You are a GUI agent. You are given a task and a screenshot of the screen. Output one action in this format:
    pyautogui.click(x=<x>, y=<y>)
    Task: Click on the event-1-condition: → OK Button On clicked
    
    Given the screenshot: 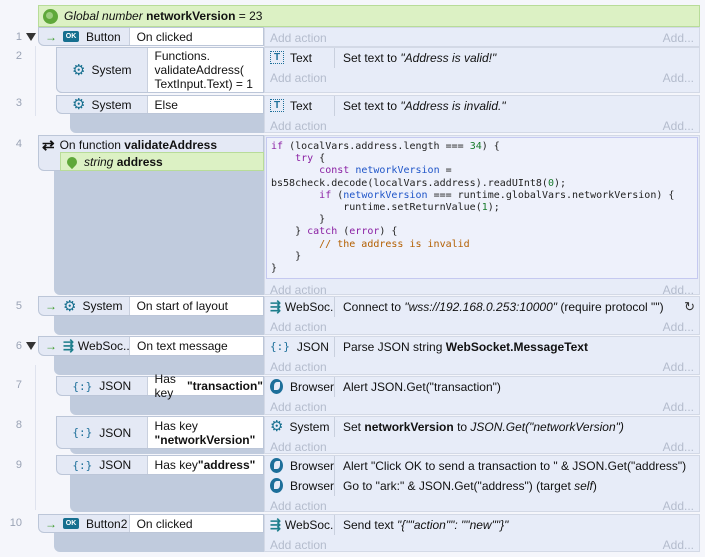 What is the action you would take?
    pyautogui.click(x=151, y=36)
    